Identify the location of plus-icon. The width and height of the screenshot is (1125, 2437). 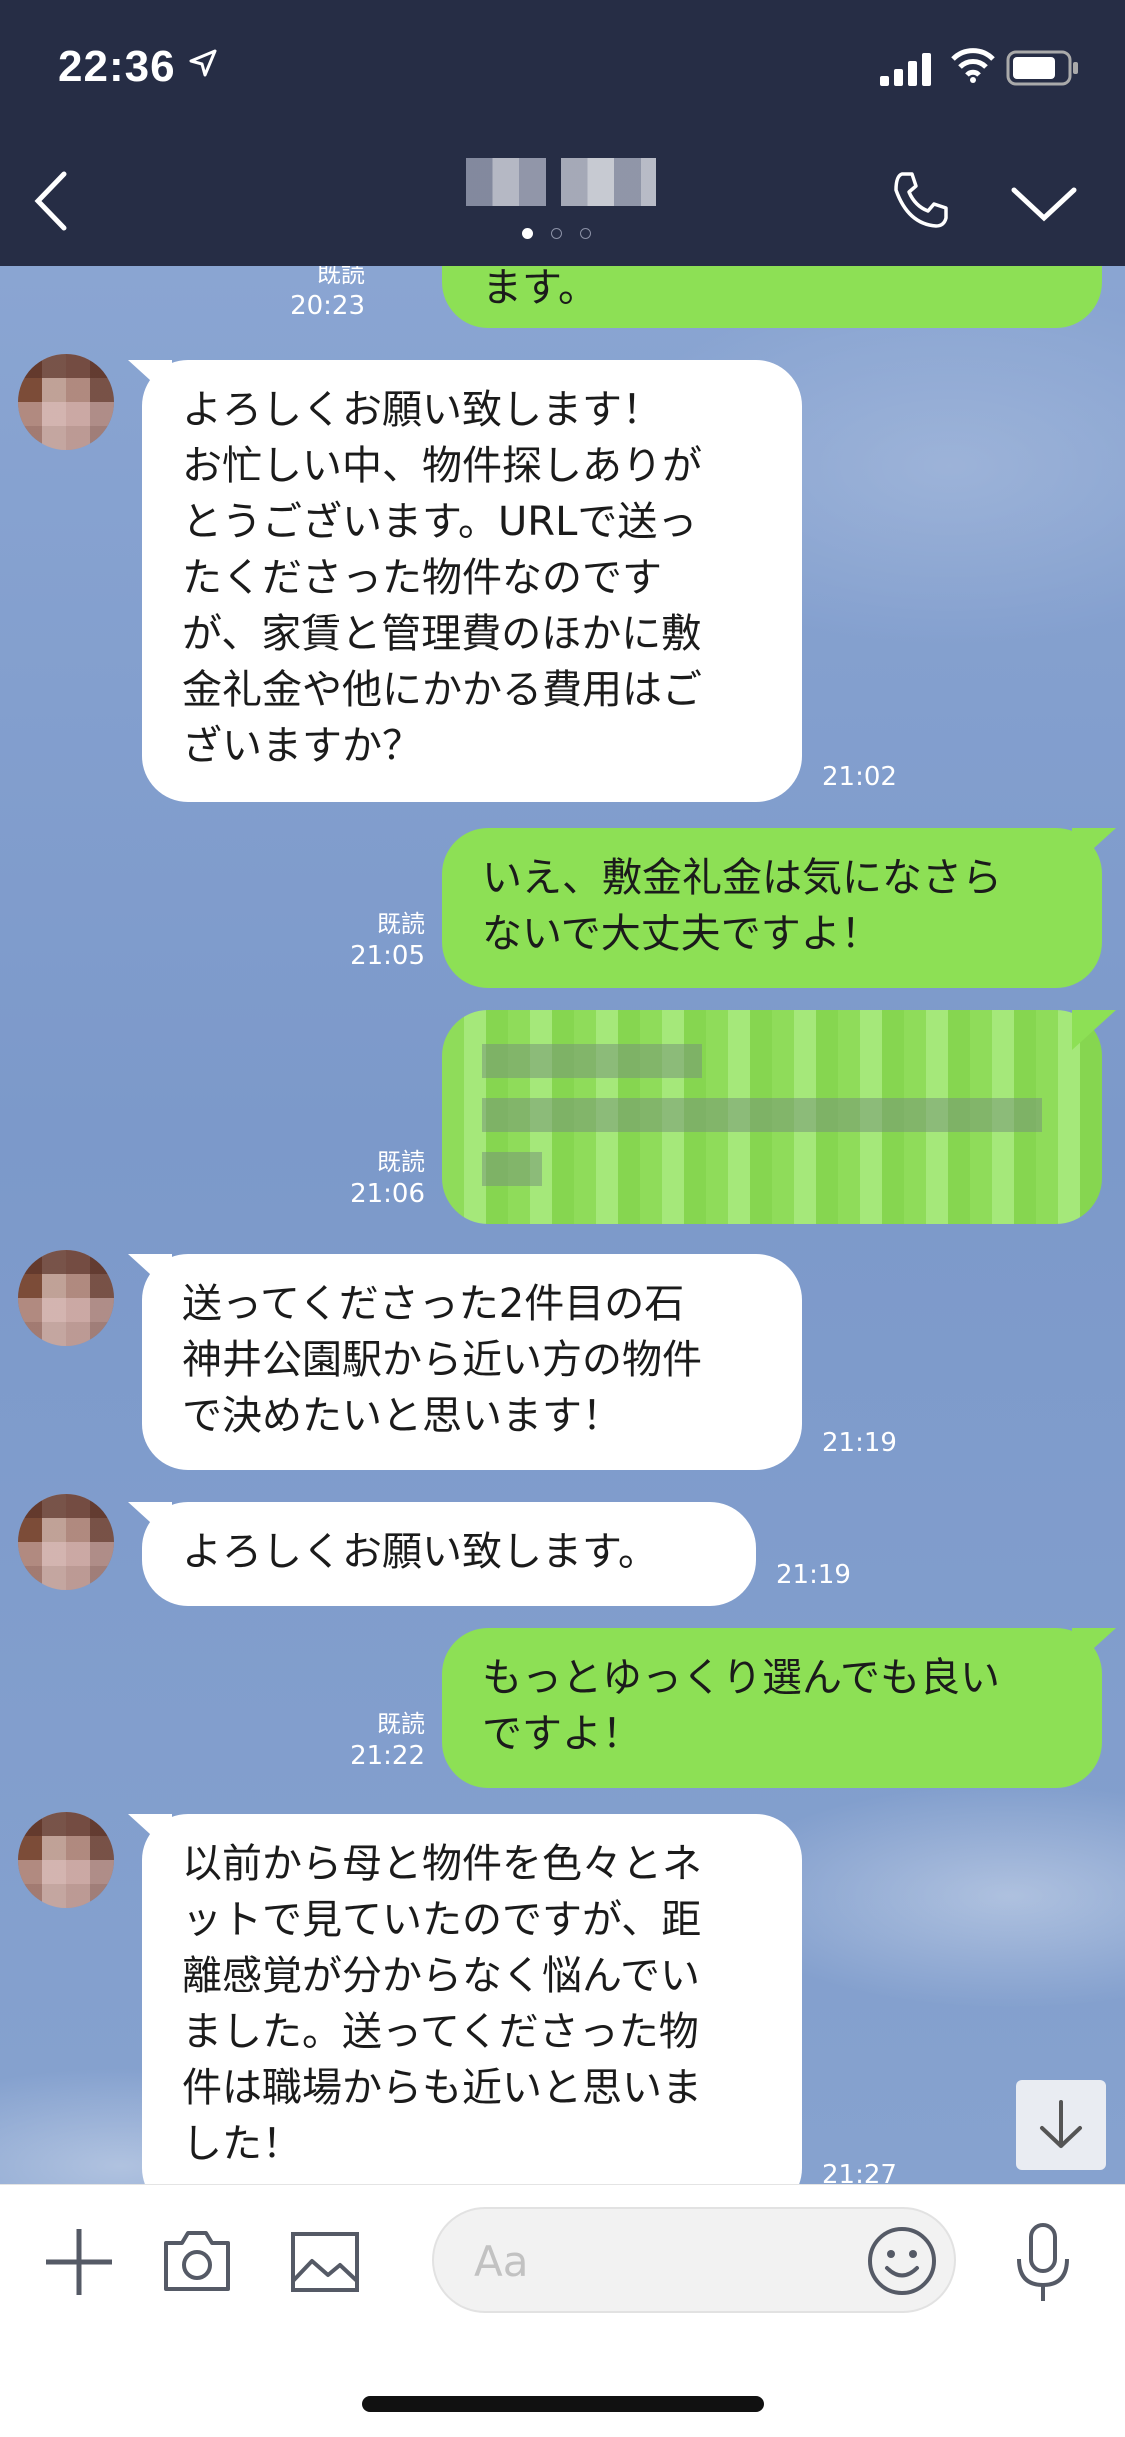
(79, 2264).